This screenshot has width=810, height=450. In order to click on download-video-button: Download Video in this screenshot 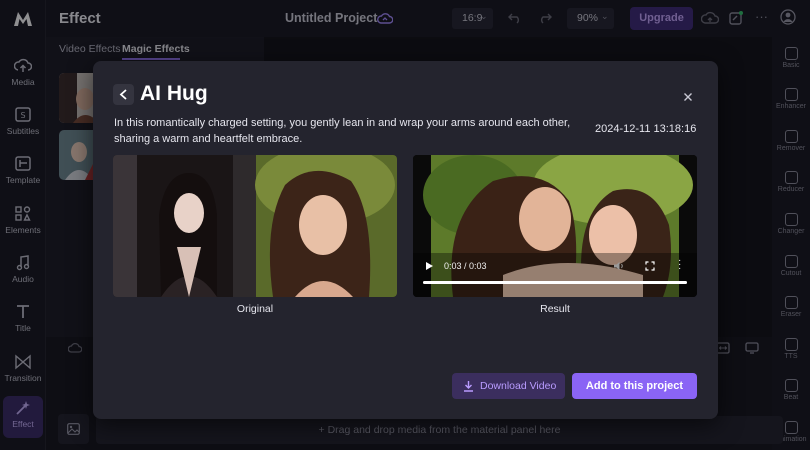, I will do `click(508, 386)`.